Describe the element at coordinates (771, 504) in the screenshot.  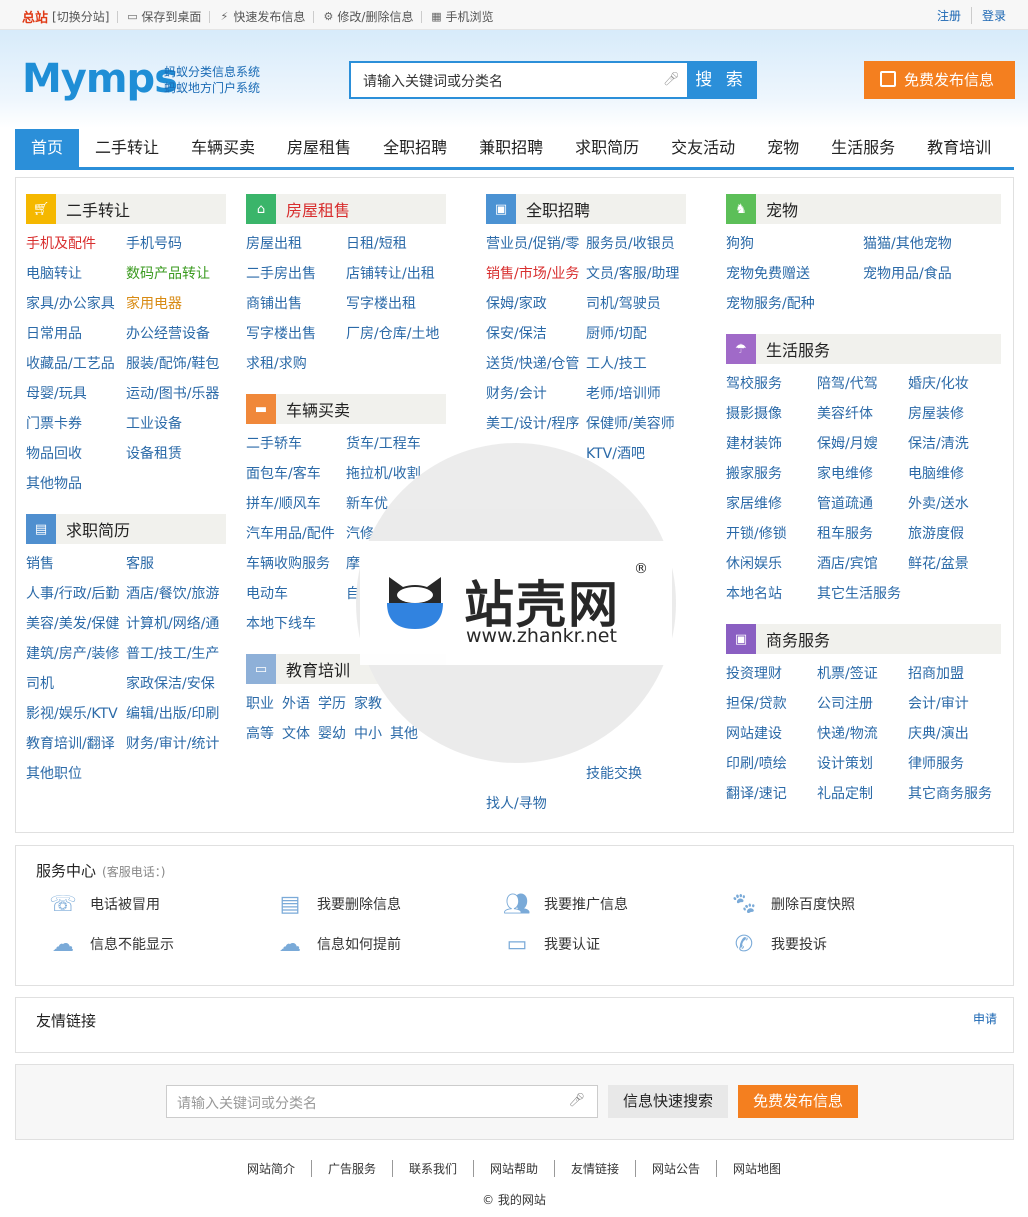
I see `category-link: 家居维修` at that location.